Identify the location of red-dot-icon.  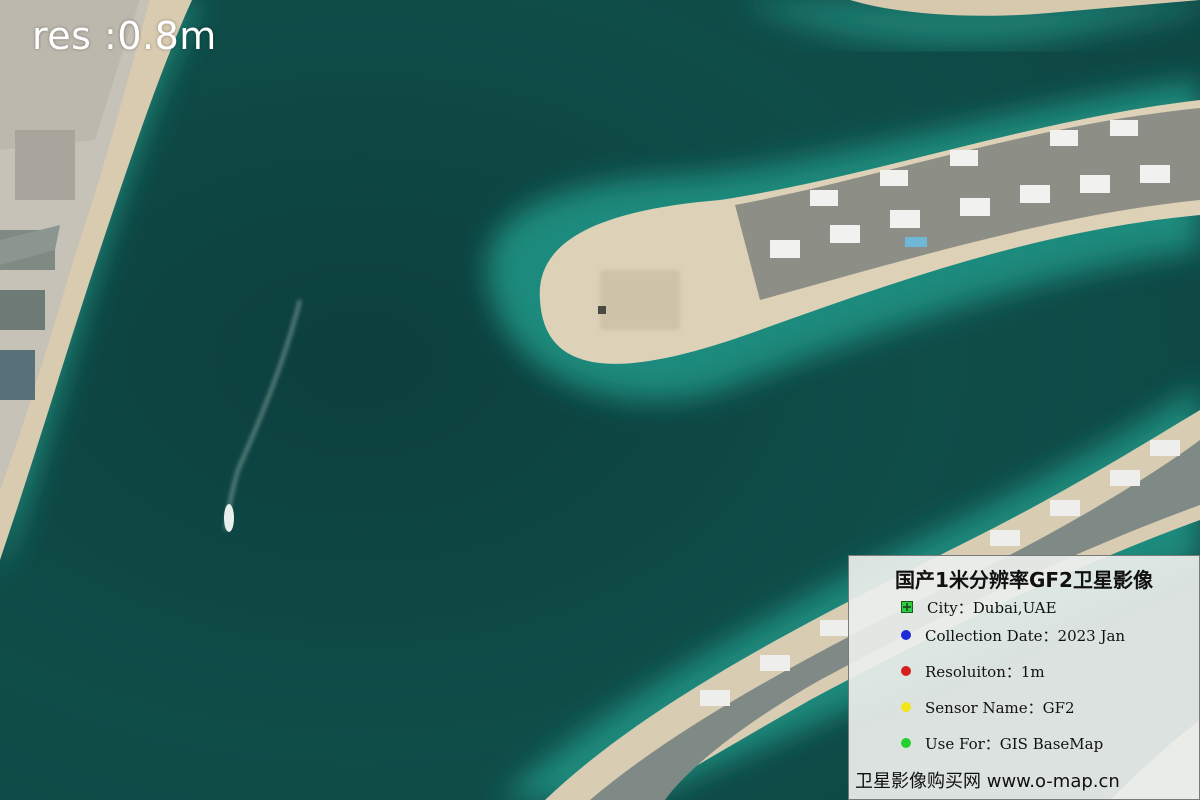
(906, 671).